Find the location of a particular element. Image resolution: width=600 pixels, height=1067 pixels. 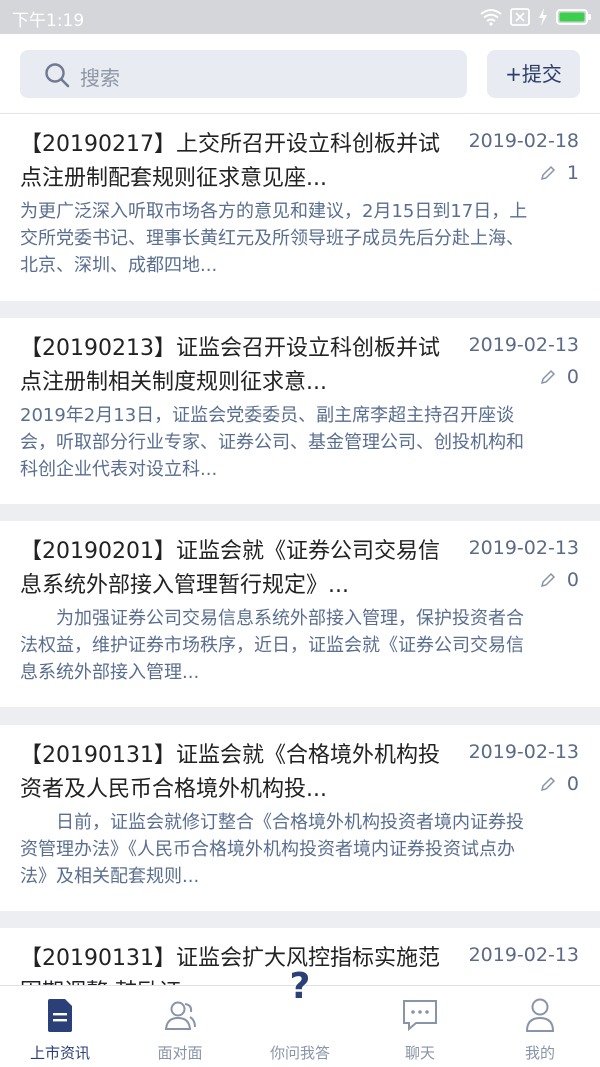

question-icon: ? is located at coordinates (300, 988).